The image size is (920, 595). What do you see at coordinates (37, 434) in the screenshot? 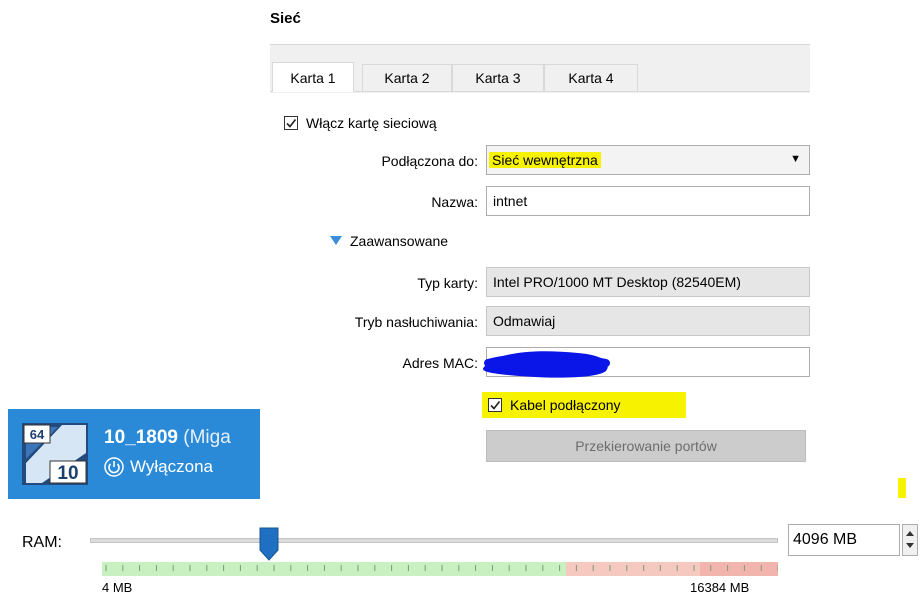
I see `badge-arch: 64` at bounding box center [37, 434].